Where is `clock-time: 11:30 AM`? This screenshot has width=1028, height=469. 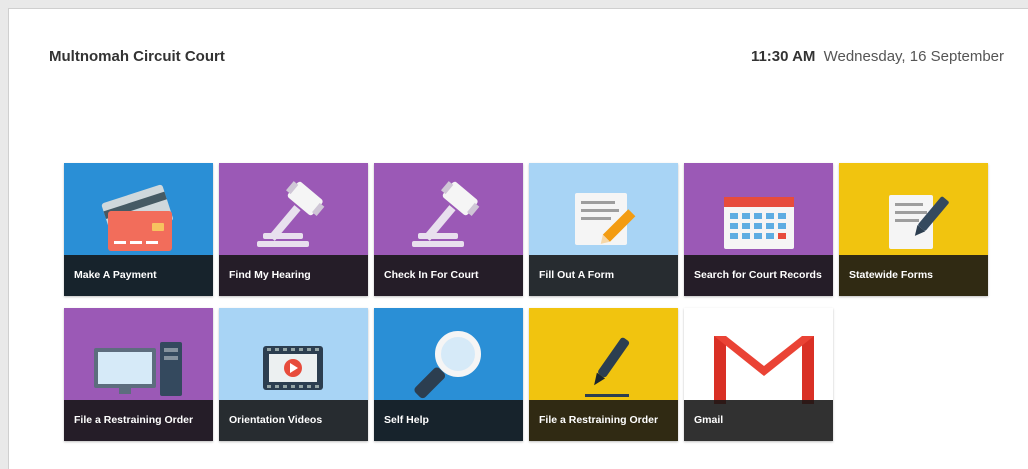
clock-time: 11:30 AM is located at coordinates (783, 56).